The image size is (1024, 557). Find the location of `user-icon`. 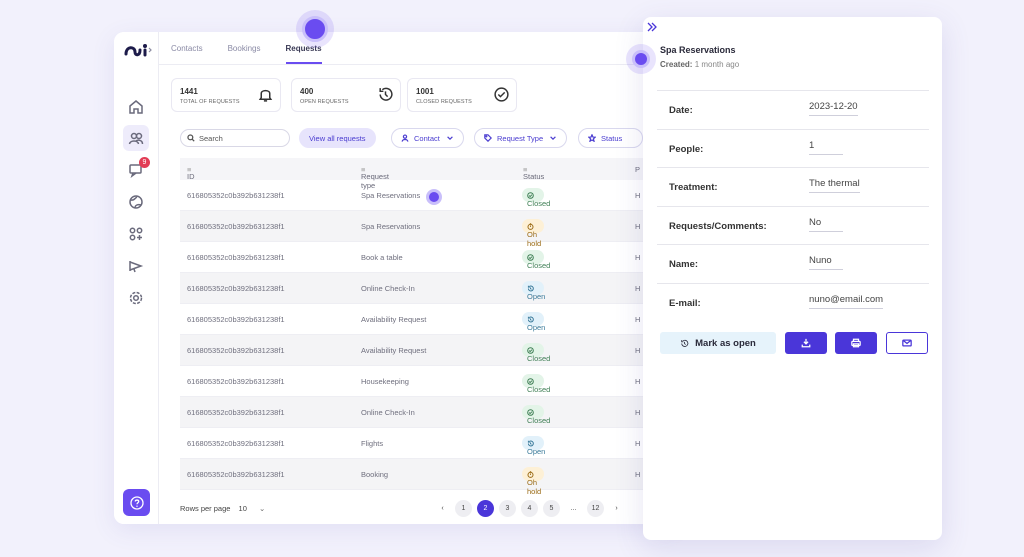

user-icon is located at coordinates (405, 138).